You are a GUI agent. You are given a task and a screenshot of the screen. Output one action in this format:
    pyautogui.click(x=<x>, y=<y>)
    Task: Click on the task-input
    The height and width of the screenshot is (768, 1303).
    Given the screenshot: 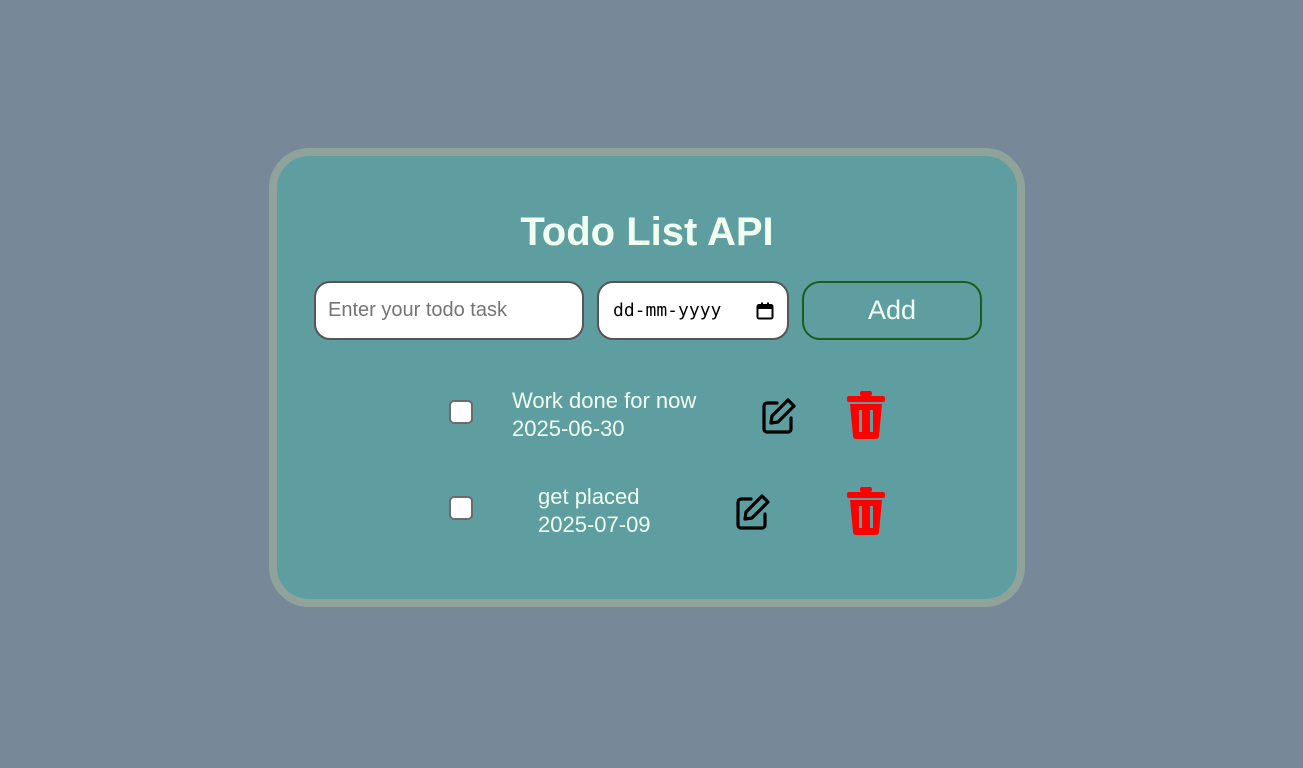 What is the action you would take?
    pyautogui.click(x=449, y=310)
    